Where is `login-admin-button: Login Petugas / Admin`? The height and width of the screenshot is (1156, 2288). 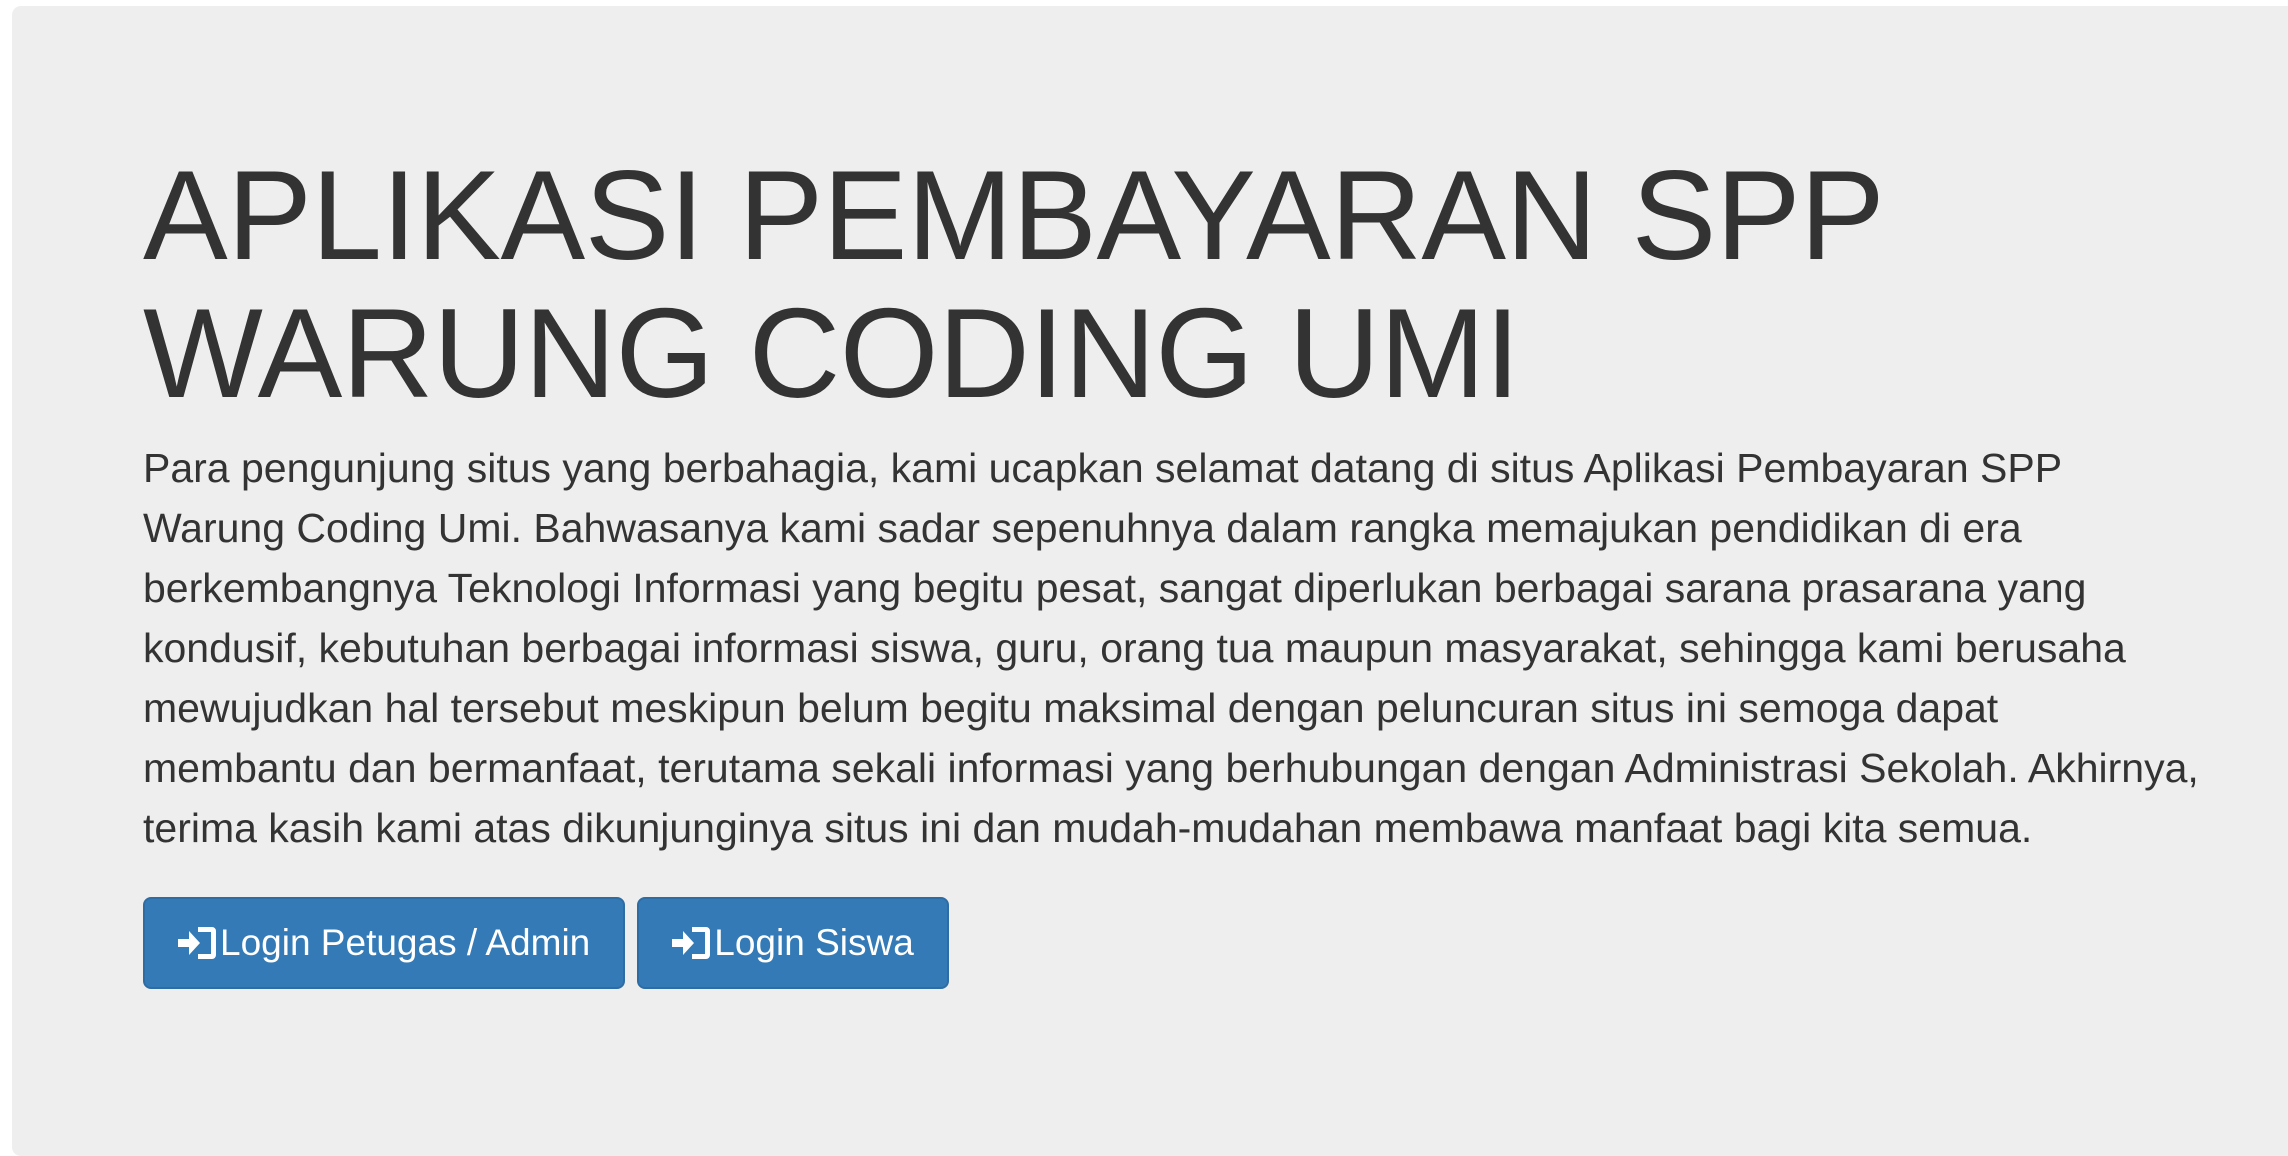 login-admin-button: Login Petugas / Admin is located at coordinates (384, 943).